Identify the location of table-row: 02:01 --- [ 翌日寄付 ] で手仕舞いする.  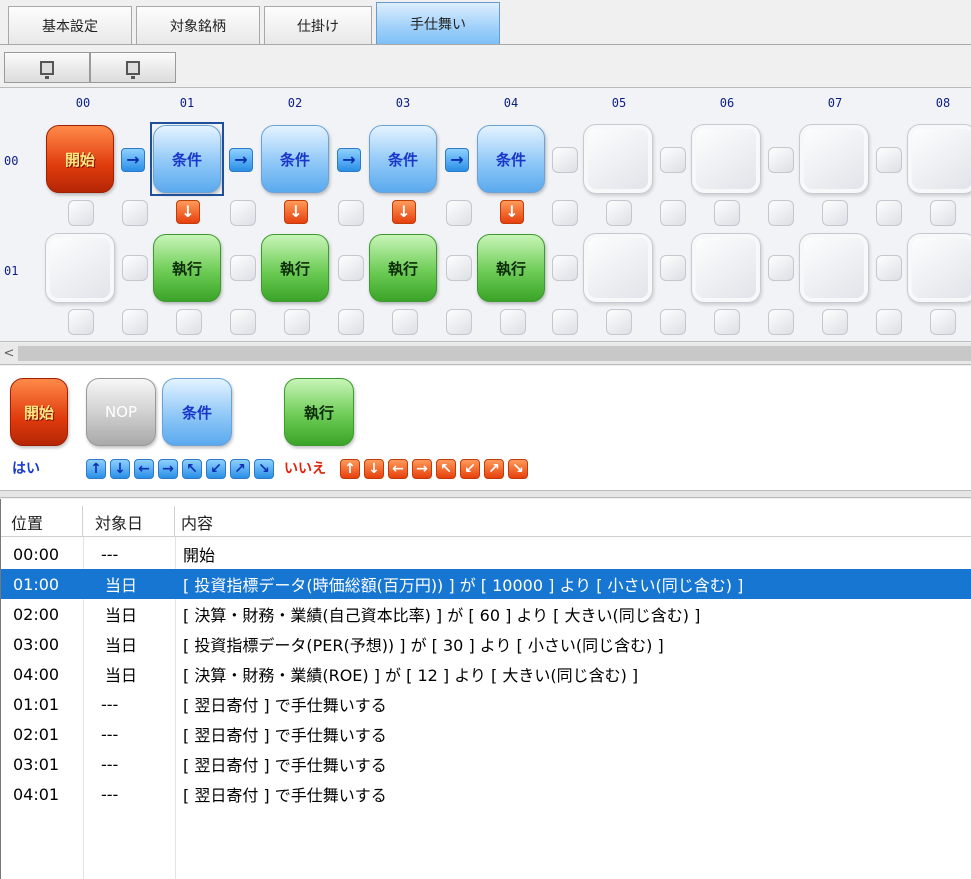
(486, 734).